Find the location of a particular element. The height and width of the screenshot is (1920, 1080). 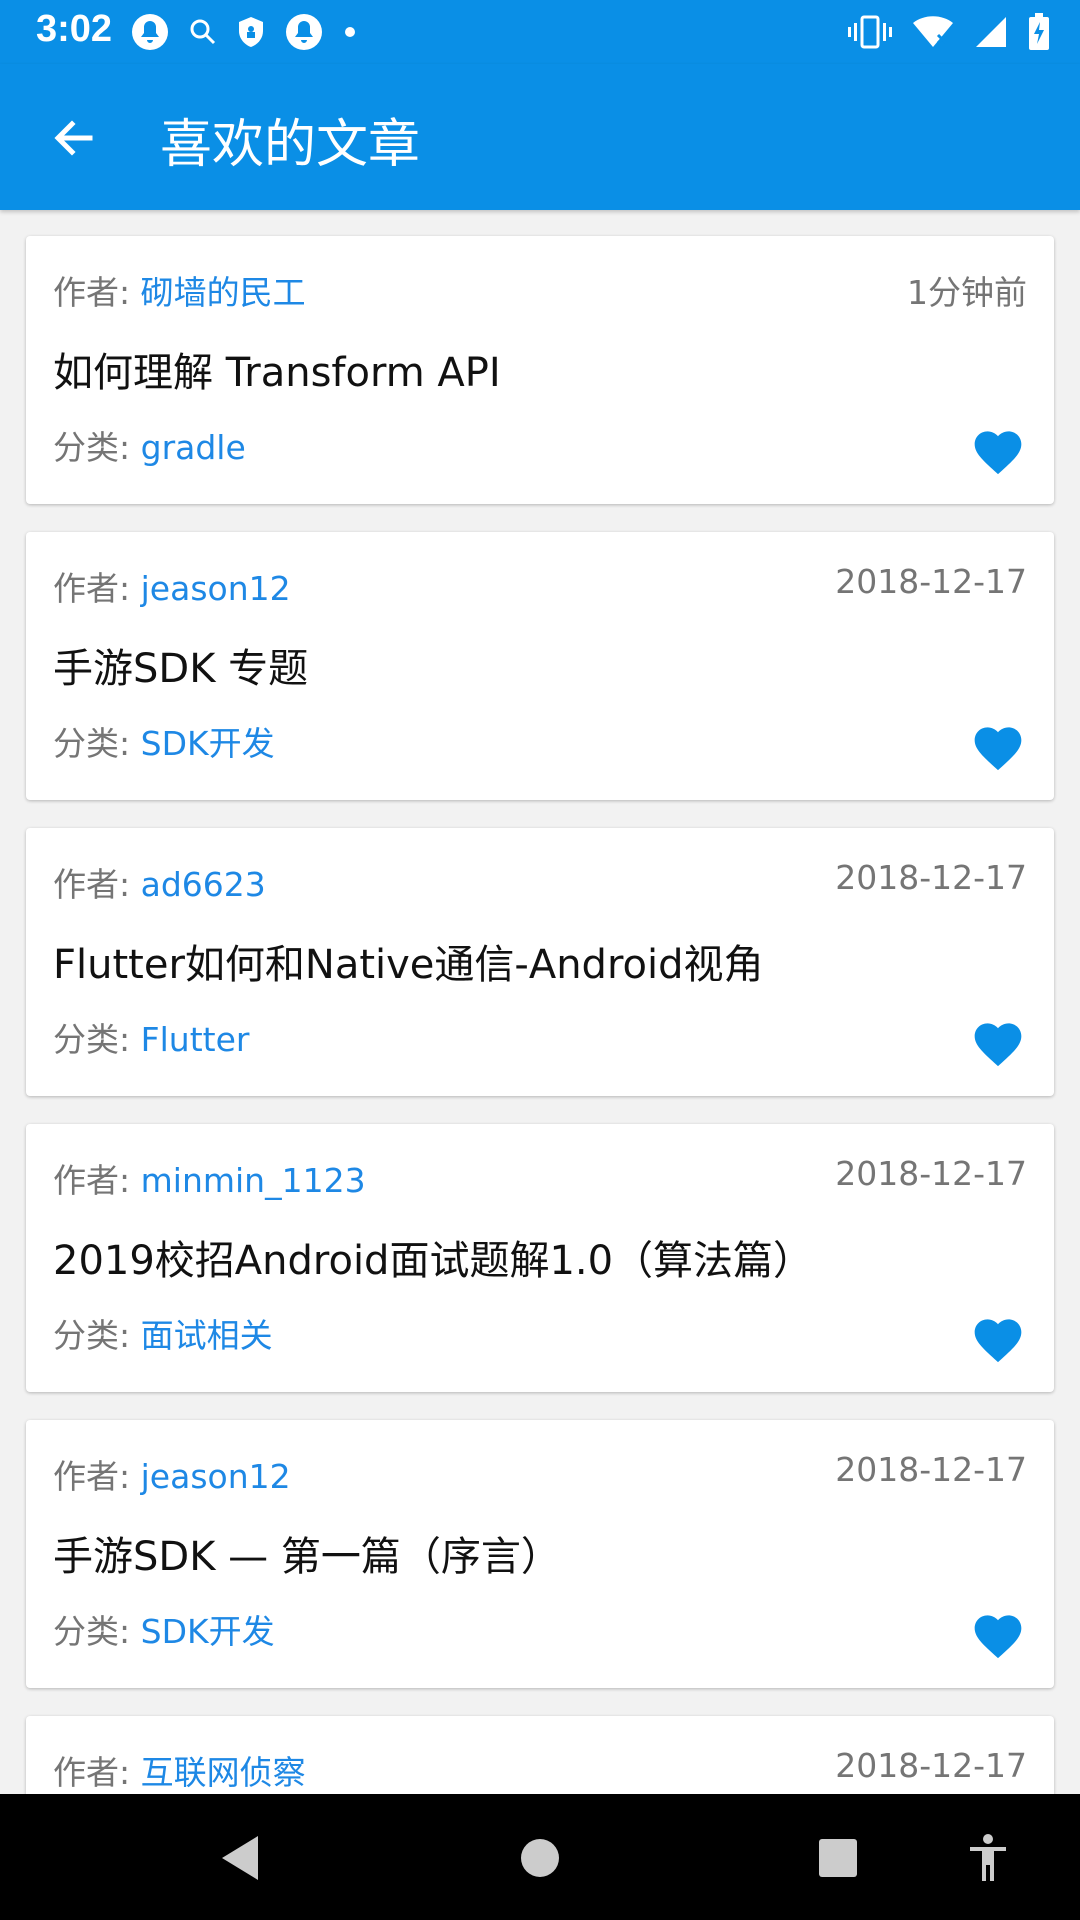

category-row: 分类: 面试相关 is located at coordinates (163, 1333).